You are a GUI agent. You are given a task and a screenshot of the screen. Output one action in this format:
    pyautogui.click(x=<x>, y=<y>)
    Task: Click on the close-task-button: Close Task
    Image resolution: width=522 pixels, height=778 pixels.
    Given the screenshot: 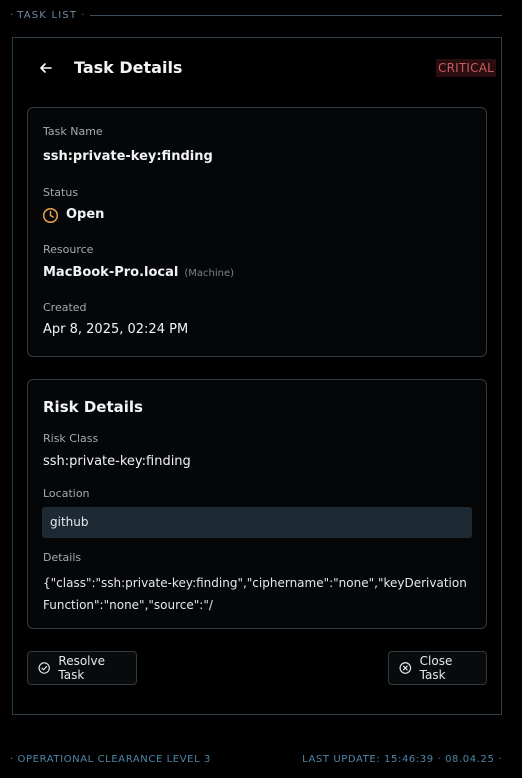 What is the action you would take?
    pyautogui.click(x=437, y=668)
    